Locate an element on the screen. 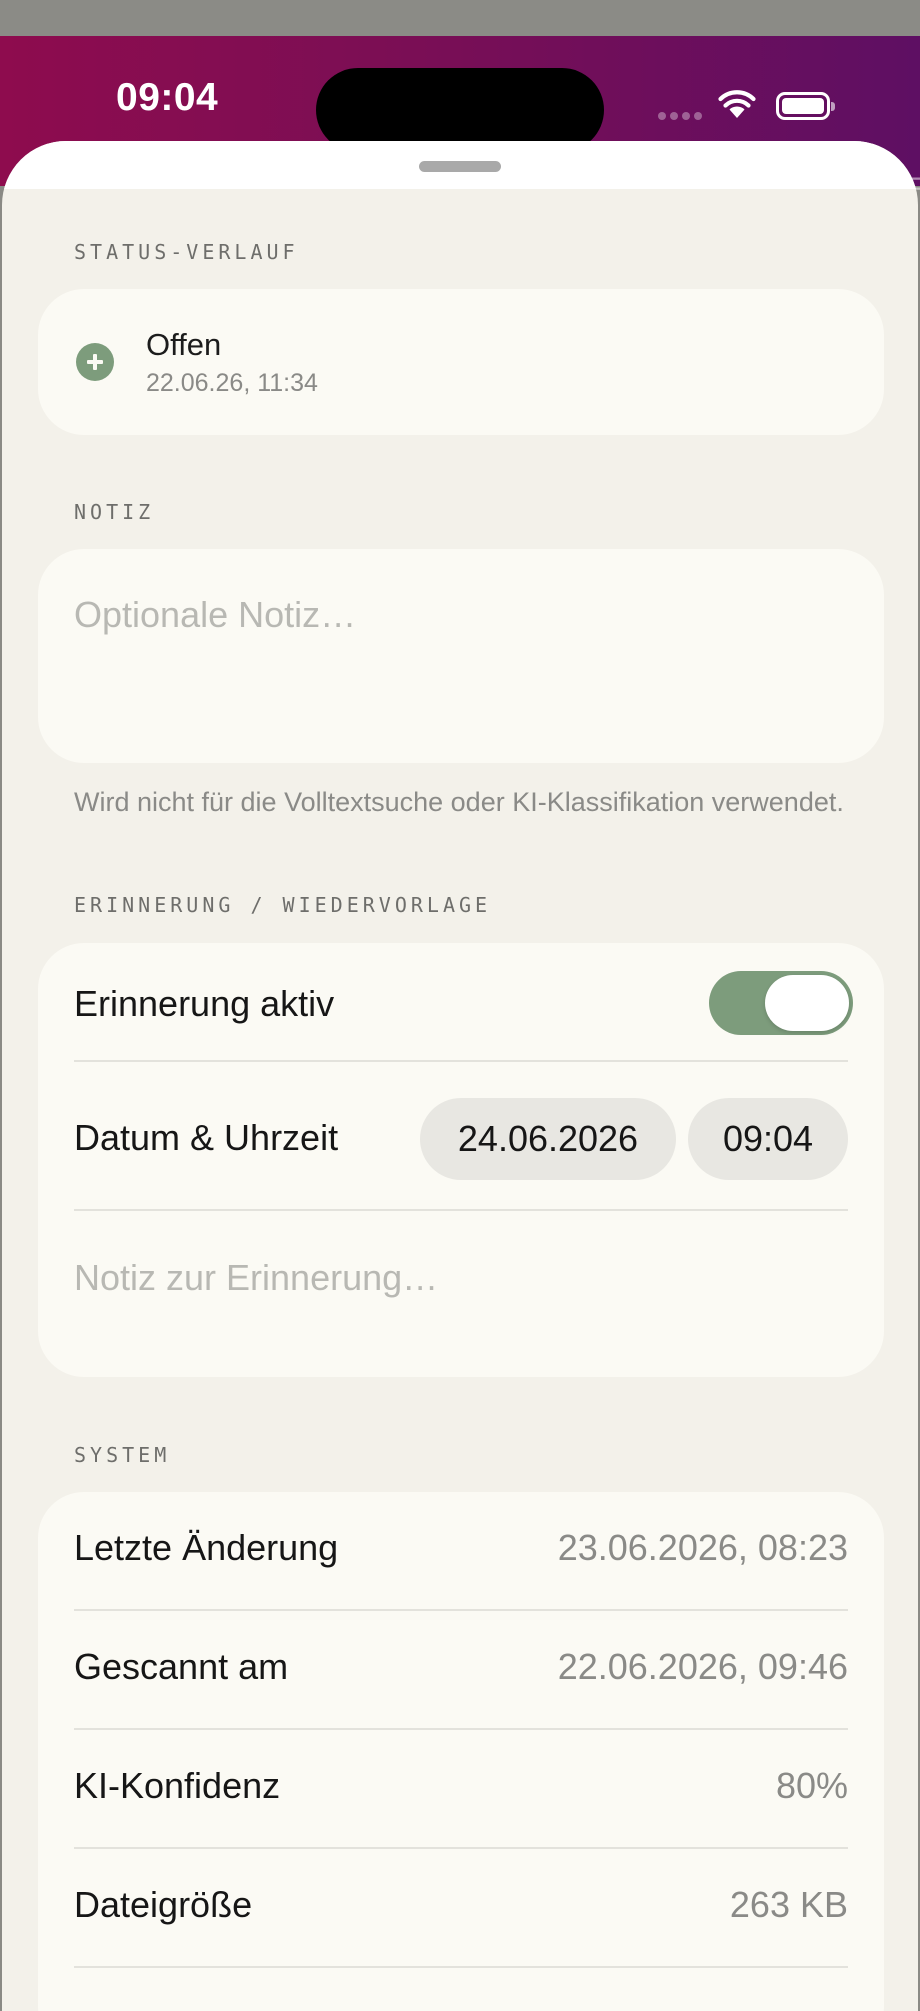  reminder-active-toggle is located at coordinates (781, 1003).